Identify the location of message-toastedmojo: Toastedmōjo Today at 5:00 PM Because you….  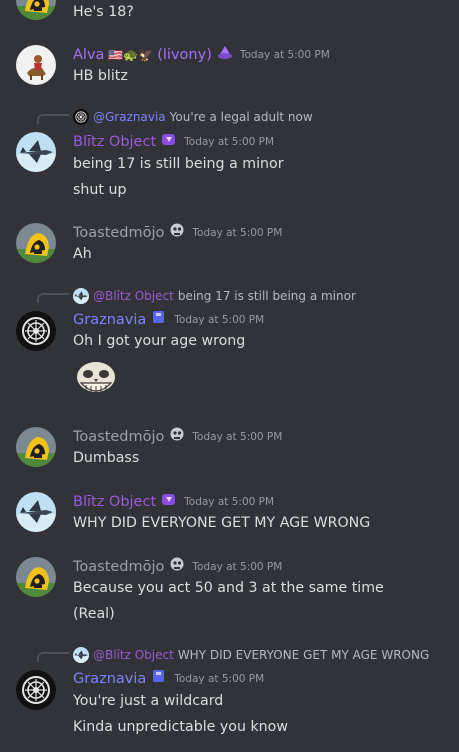
(229, 594).